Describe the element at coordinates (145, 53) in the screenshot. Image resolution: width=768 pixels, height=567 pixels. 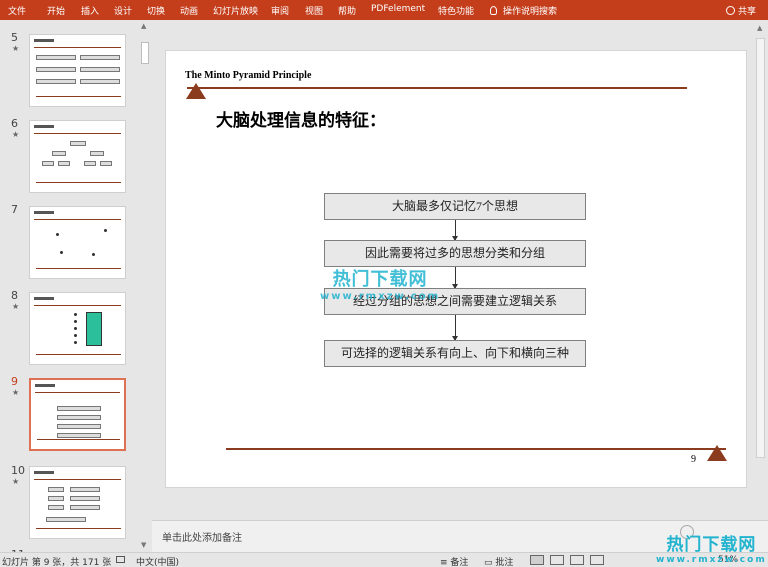
I see `pane-scrollbar-thumb` at that location.